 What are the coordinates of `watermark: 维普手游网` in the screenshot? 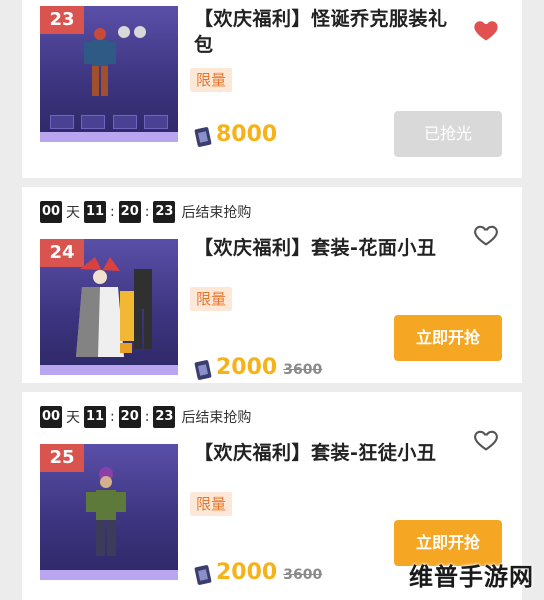 It's located at (471, 577).